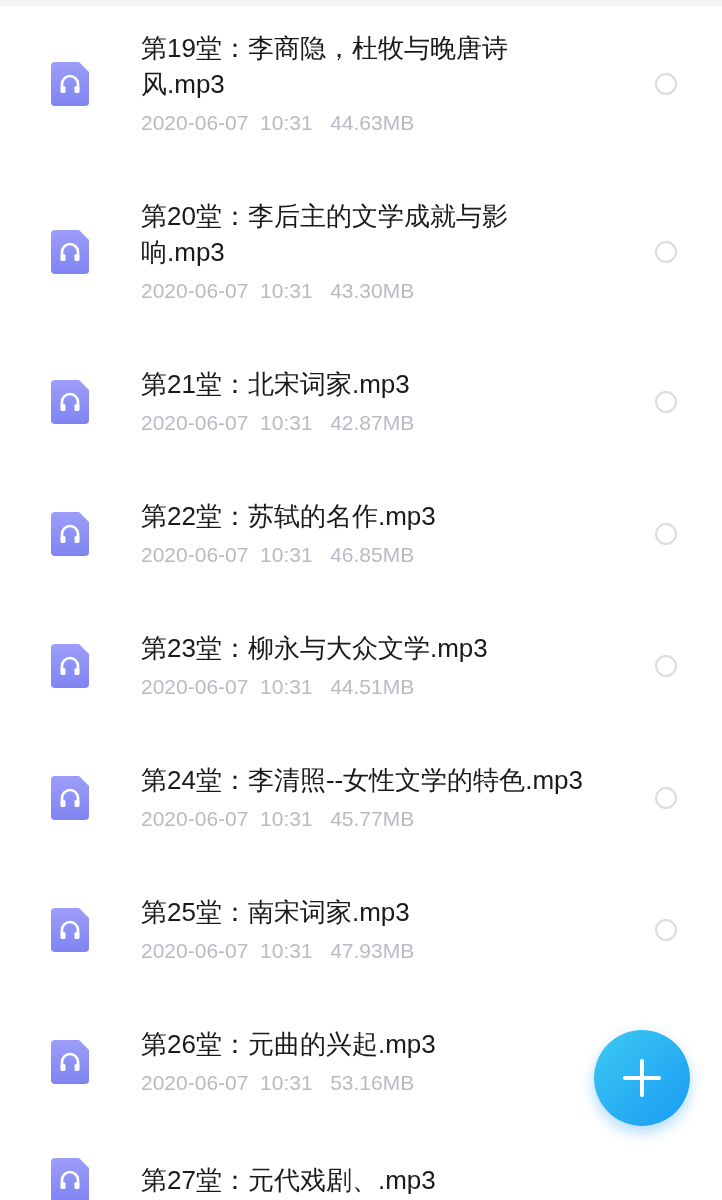 This screenshot has height=1200, width=722. Describe the element at coordinates (288, 516) in the screenshot. I see `file-name: 第22堂：苏轼的名作.mp3` at that location.